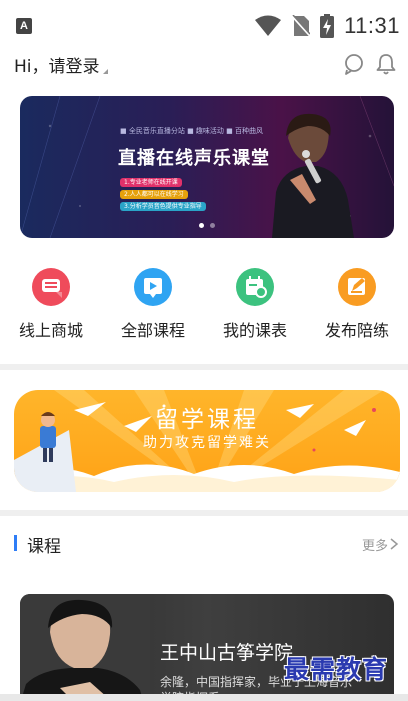  I want to click on nav-publish-practice: 发布陪练, so click(357, 308).